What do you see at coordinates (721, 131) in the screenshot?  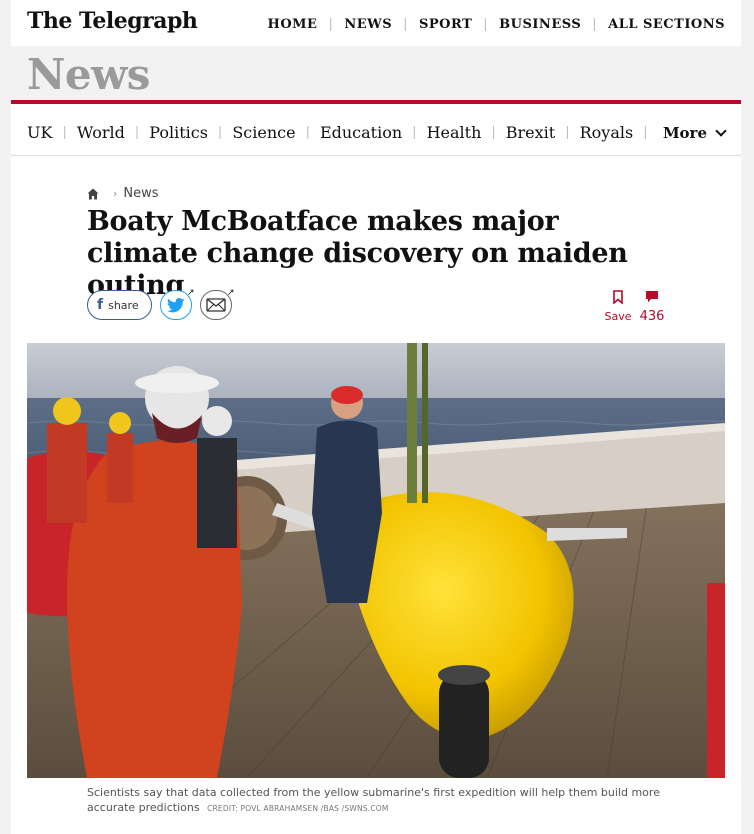 I see `chevron-down-icon` at bounding box center [721, 131].